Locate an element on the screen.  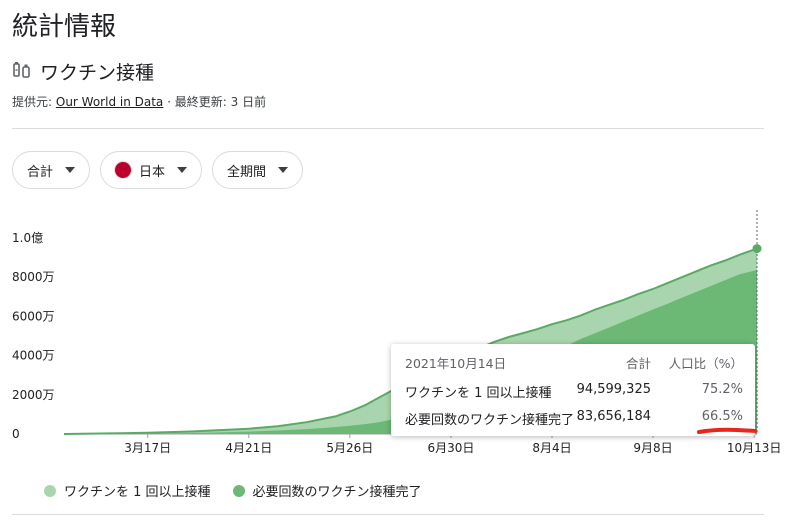
tooltip-row-total: 83,656,184 is located at coordinates (613, 416).